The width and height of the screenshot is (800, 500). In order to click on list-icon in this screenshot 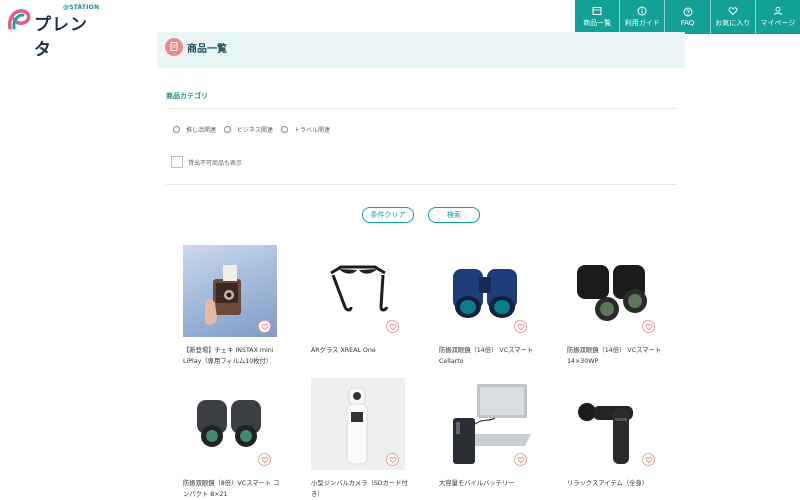, I will do `click(597, 11)`.